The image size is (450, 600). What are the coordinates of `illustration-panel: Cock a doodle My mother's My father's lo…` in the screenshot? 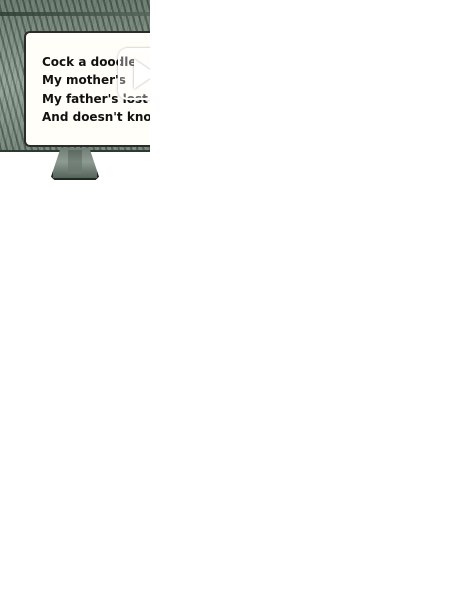 It's located at (75, 90).